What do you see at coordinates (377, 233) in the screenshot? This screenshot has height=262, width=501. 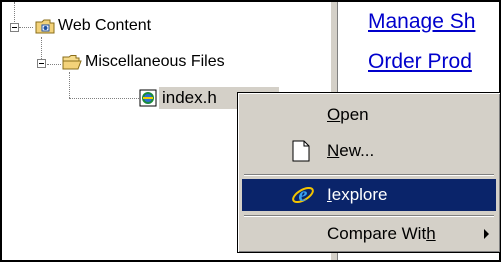 I see `menu-item-label: Compare Wit` at bounding box center [377, 233].